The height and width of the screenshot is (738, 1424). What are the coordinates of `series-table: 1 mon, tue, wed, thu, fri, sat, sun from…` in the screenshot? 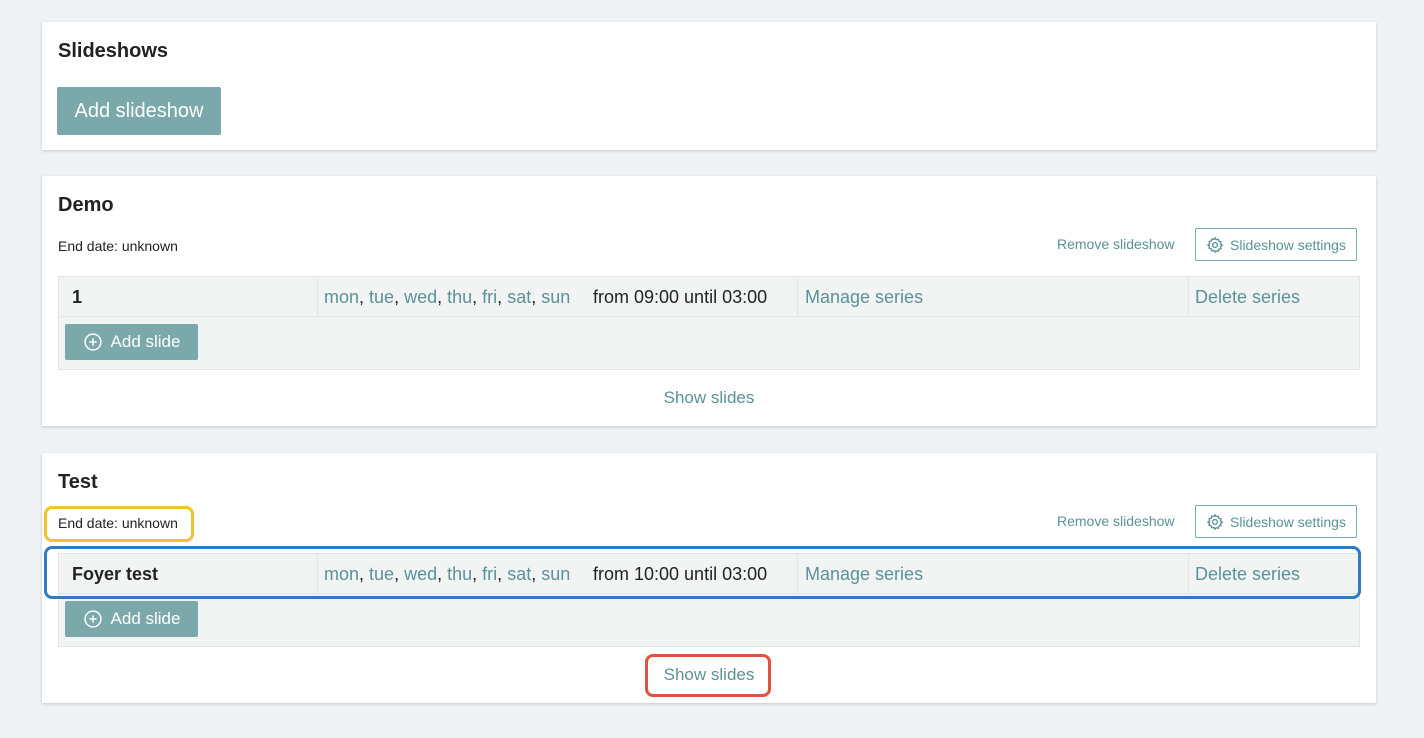 It's located at (709, 323).